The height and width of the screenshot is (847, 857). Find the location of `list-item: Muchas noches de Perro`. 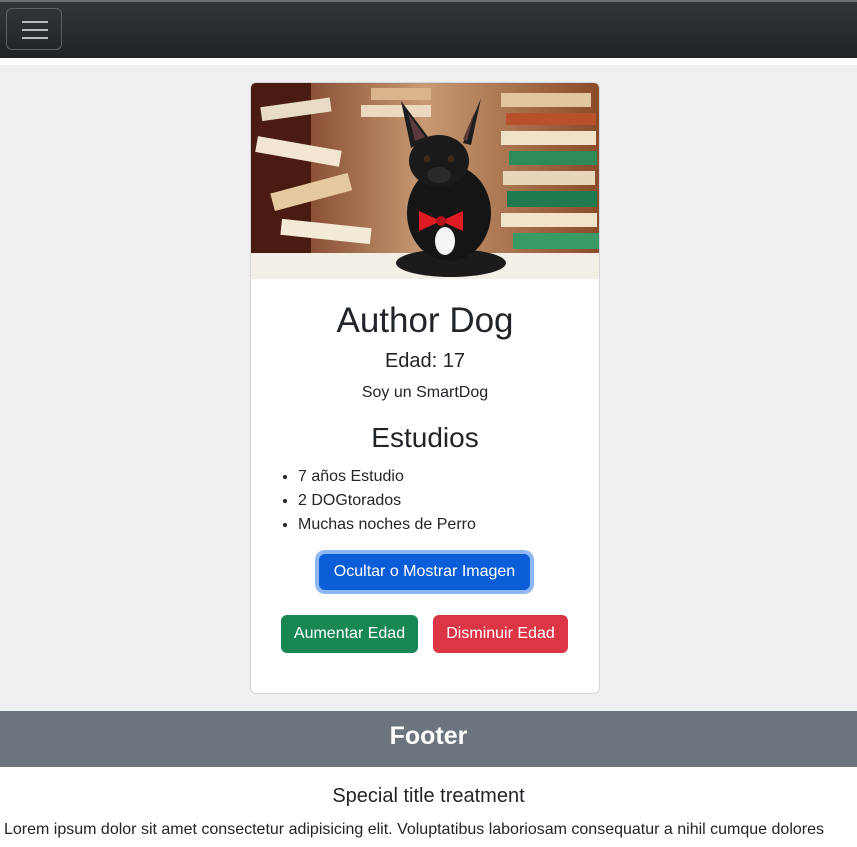

list-item: Muchas noches de Perro is located at coordinates (387, 525).